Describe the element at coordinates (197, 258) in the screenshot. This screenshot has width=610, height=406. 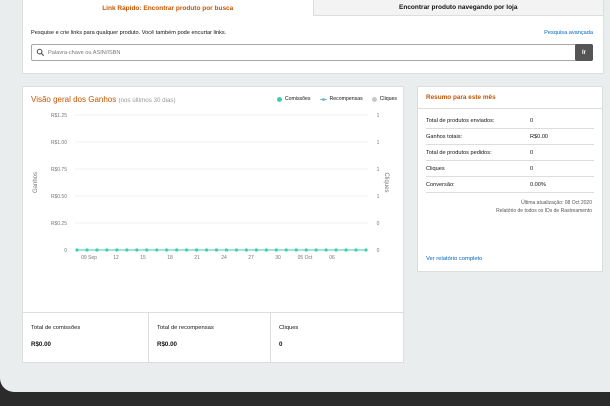
I see `x-tick-label: 21` at that location.